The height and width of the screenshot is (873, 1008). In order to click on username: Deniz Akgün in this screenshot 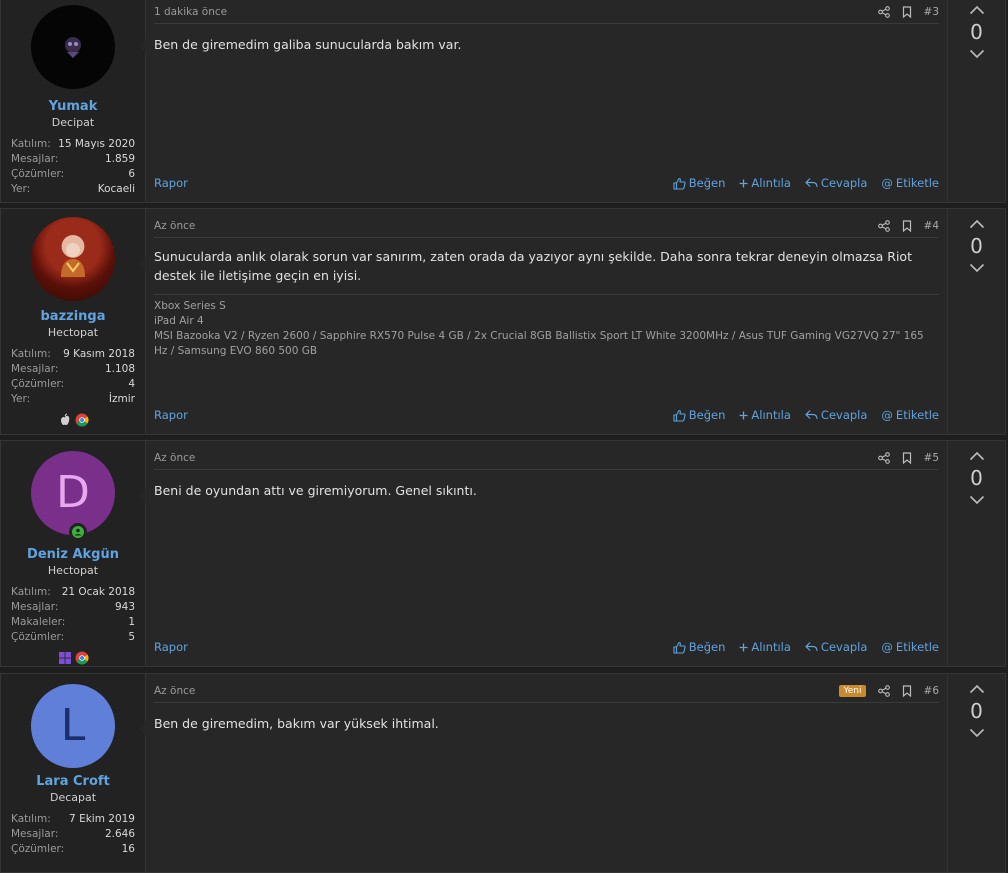, I will do `click(73, 554)`.